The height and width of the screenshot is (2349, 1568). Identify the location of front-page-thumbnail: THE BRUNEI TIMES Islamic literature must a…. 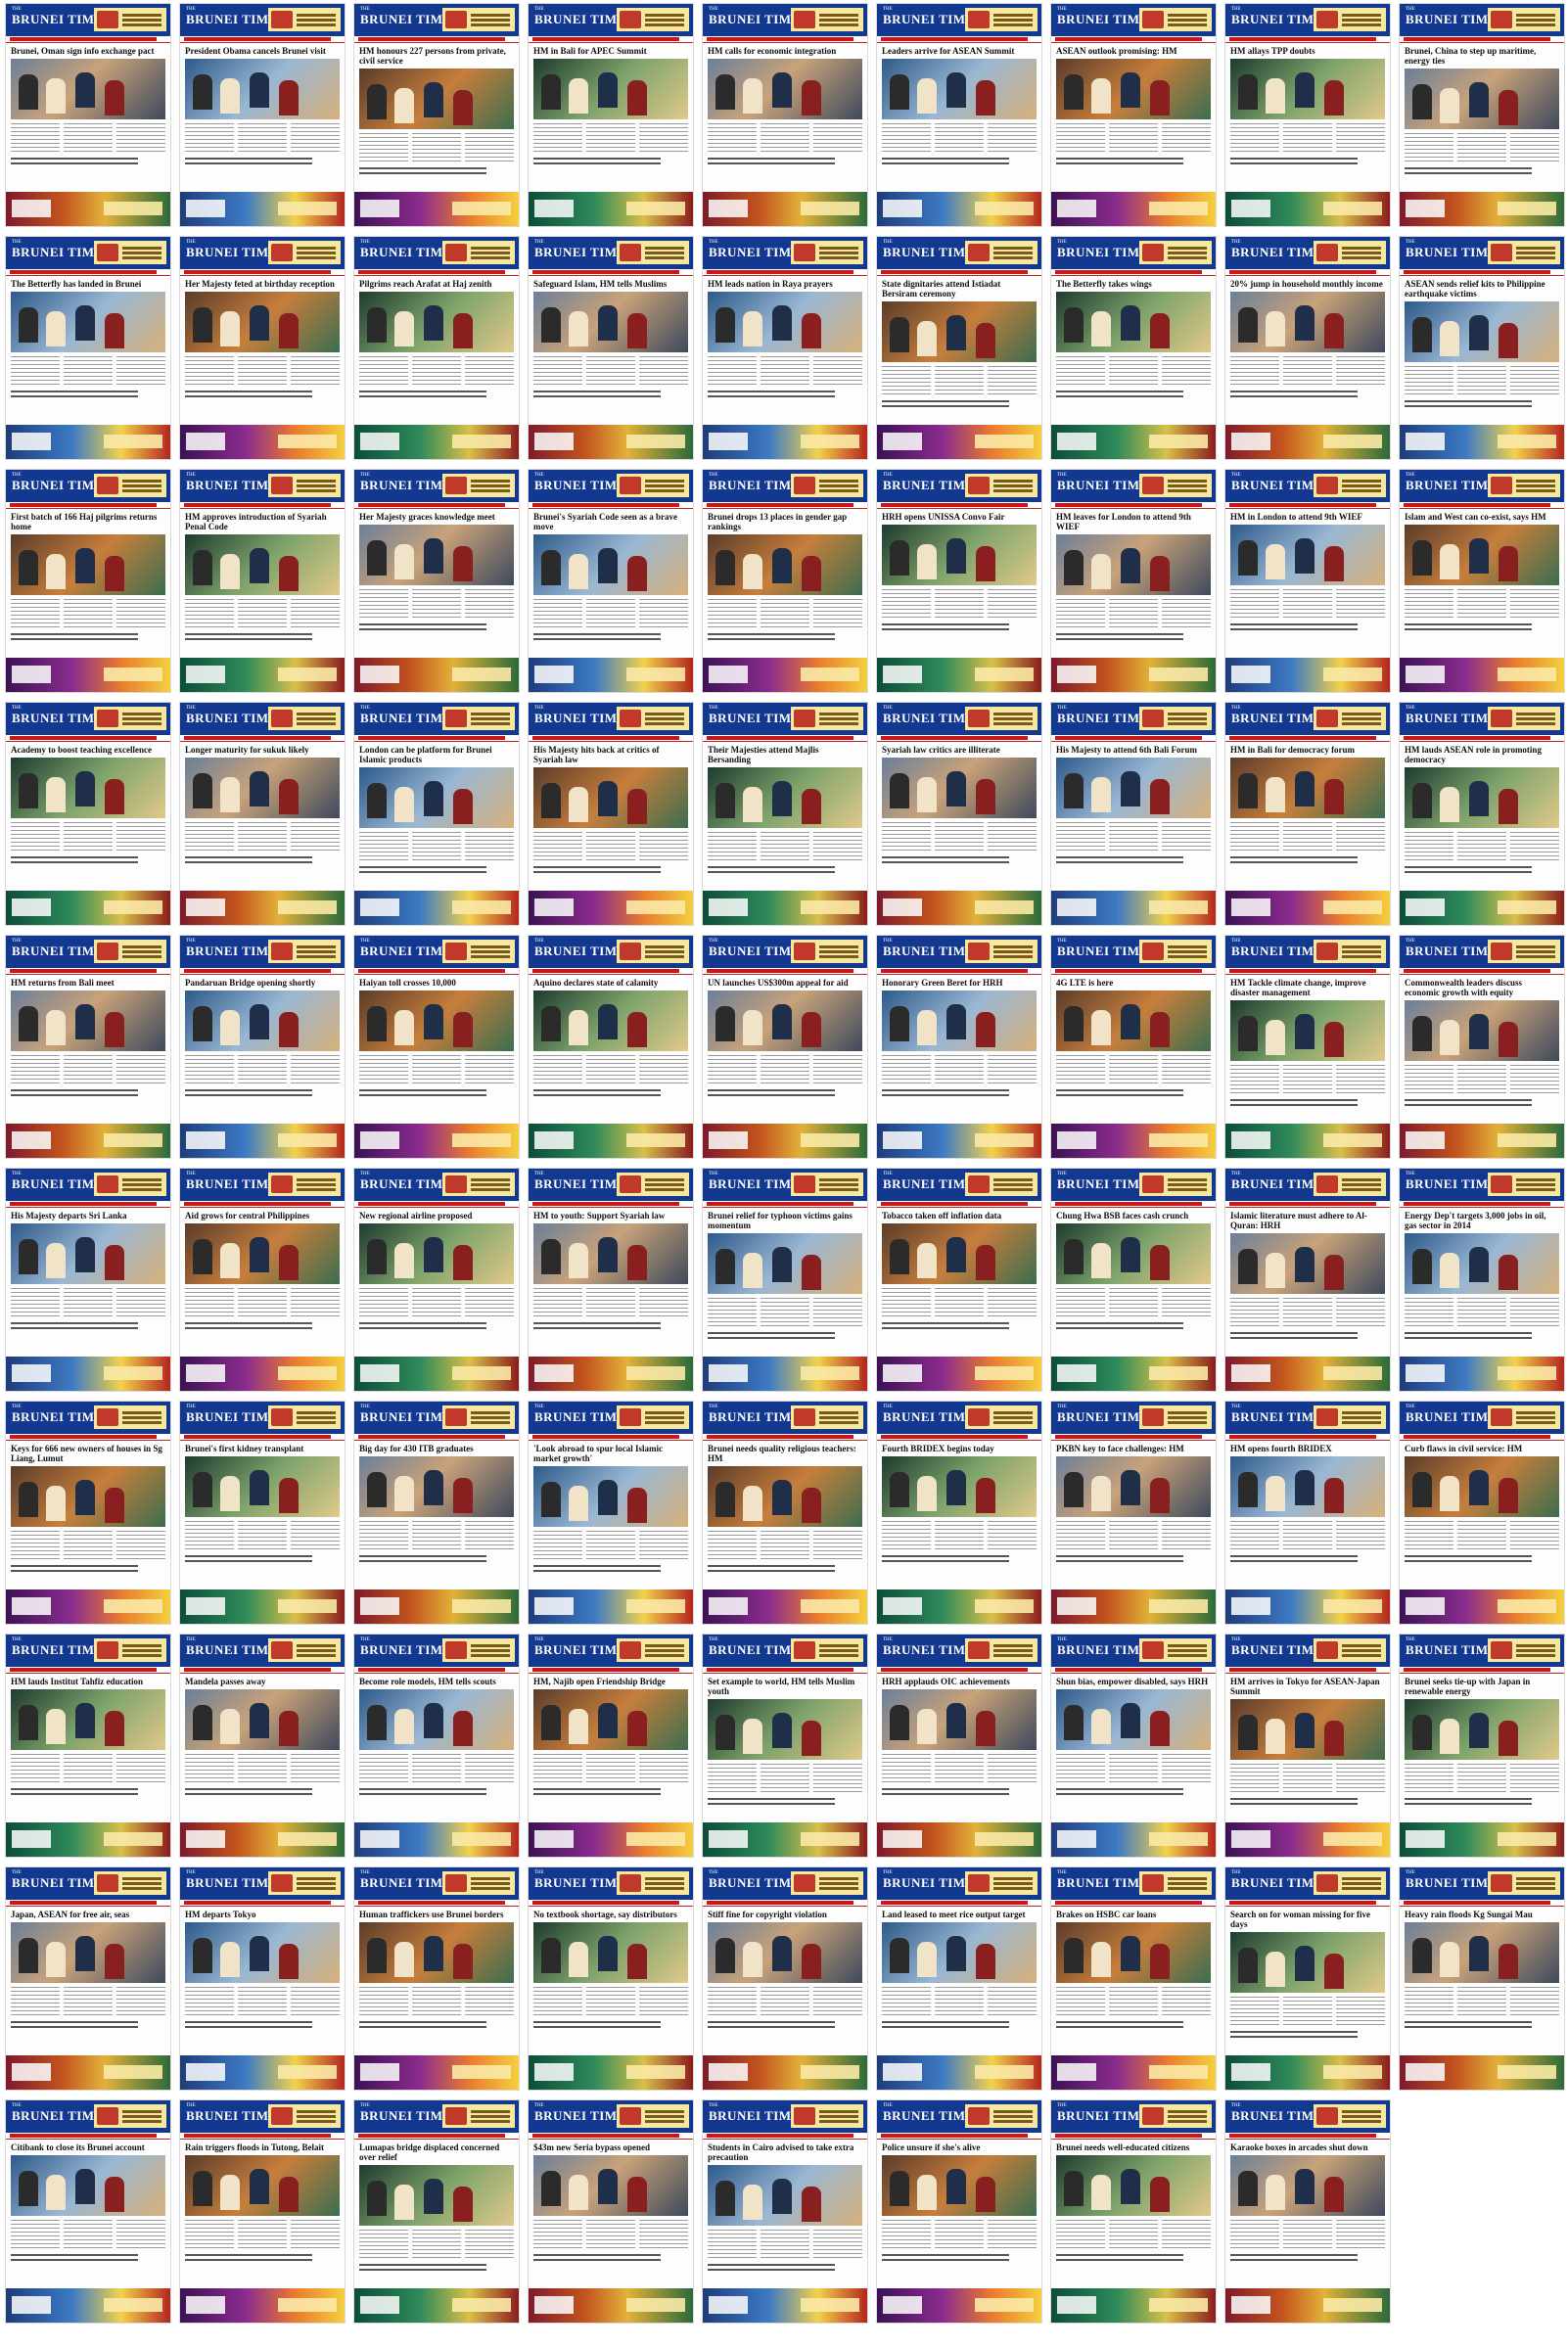
(1307, 1280).